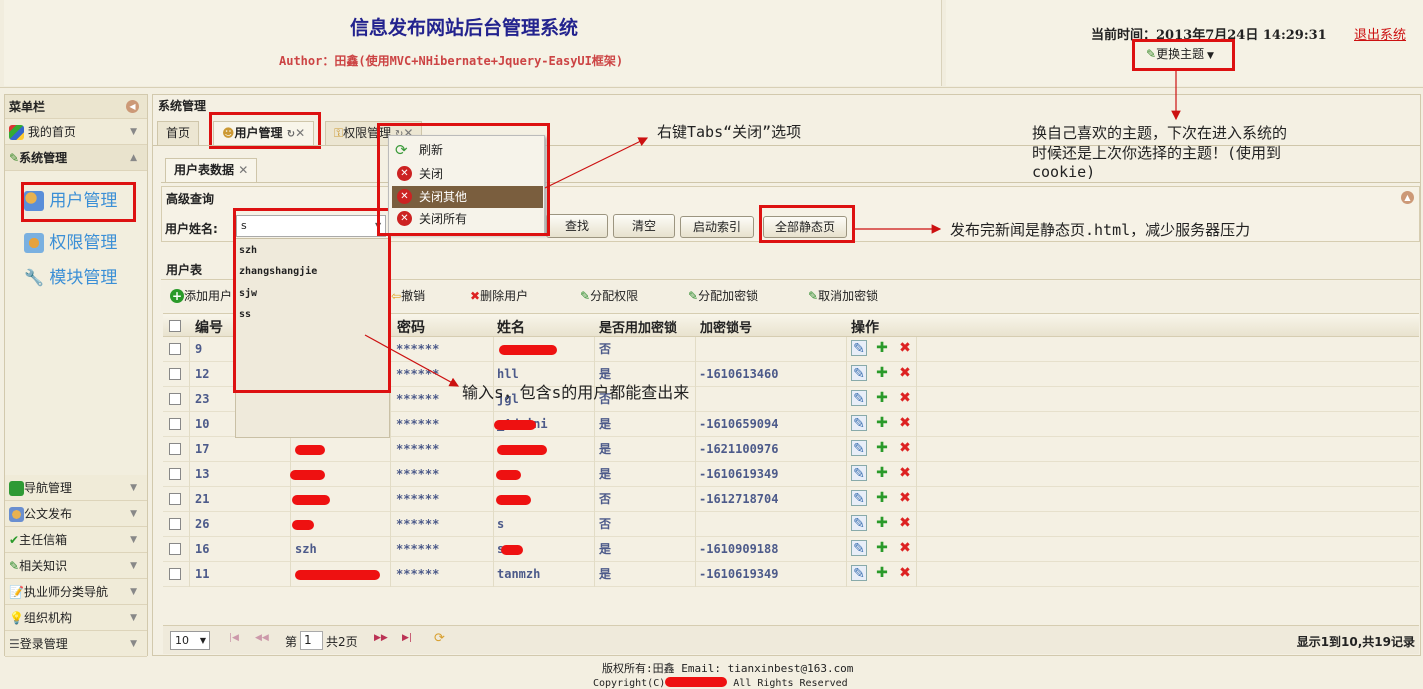 This screenshot has width=1423, height=689. What do you see at coordinates (211, 170) in the screenshot?
I see `tab-user-data: 用户表数据 ✕` at bounding box center [211, 170].